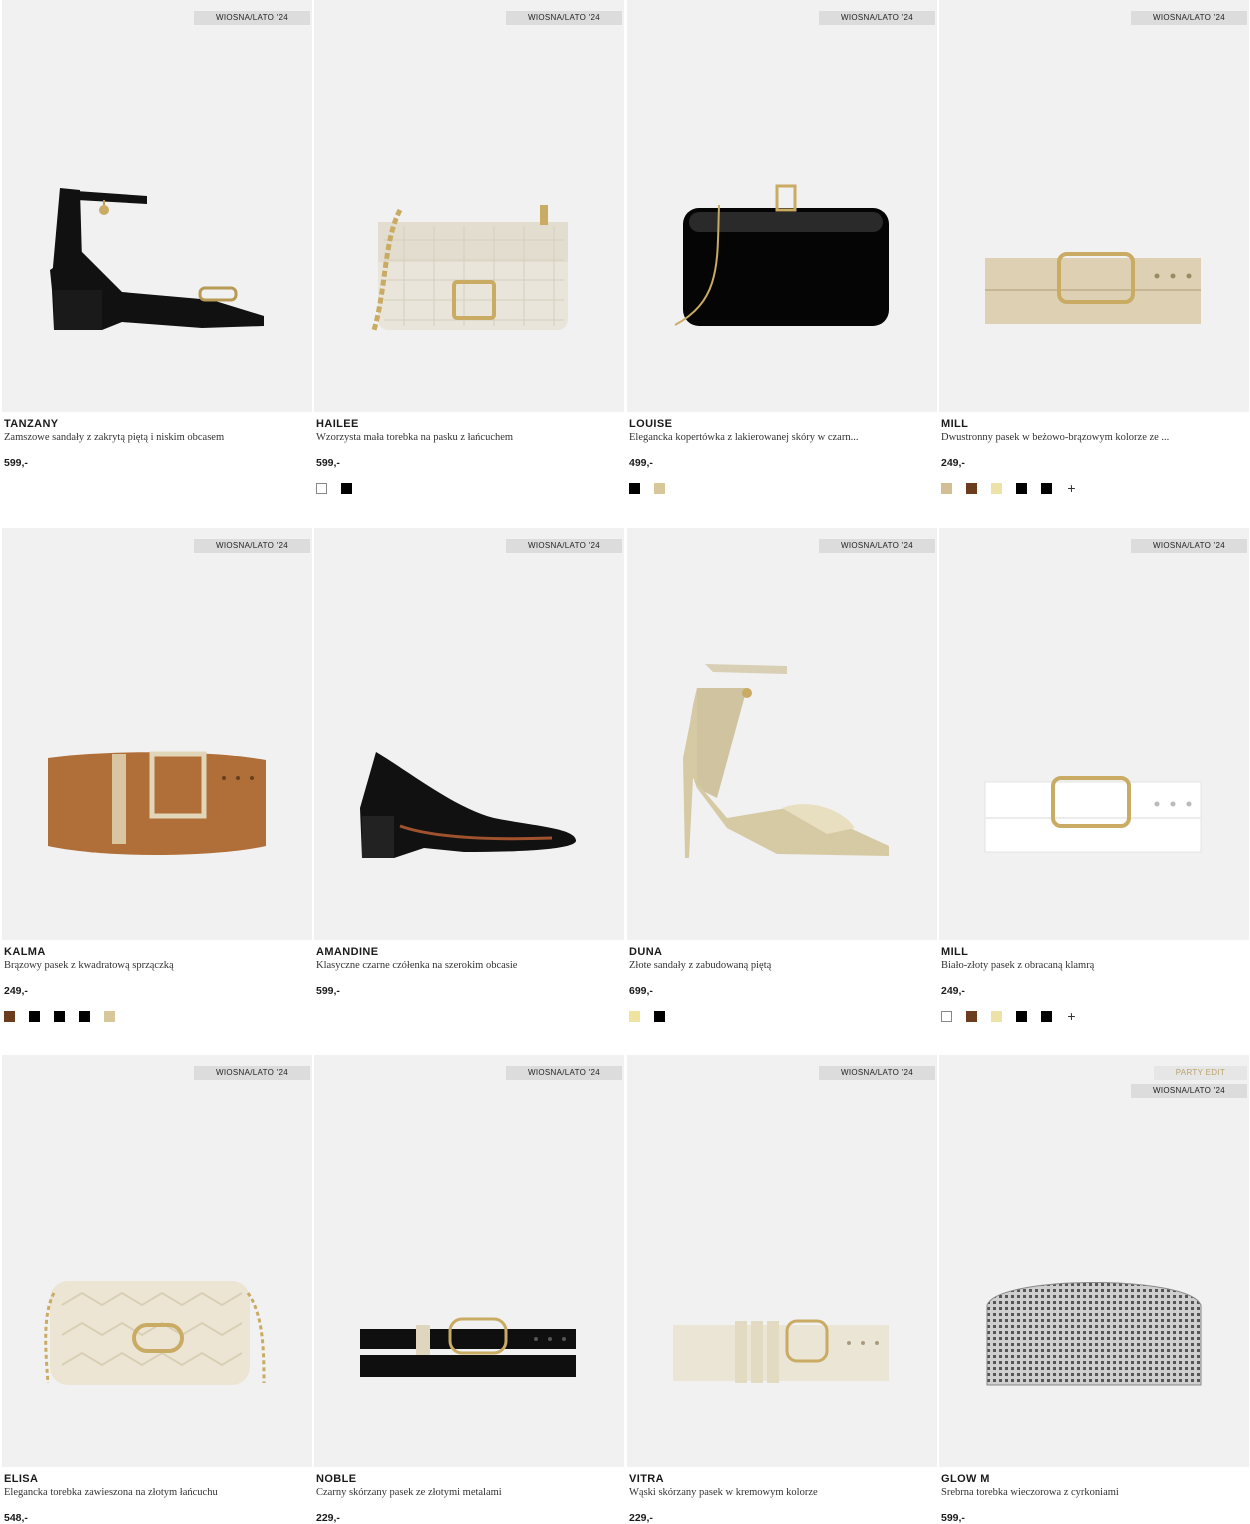  I want to click on belt-brown-icon, so click(157, 734).